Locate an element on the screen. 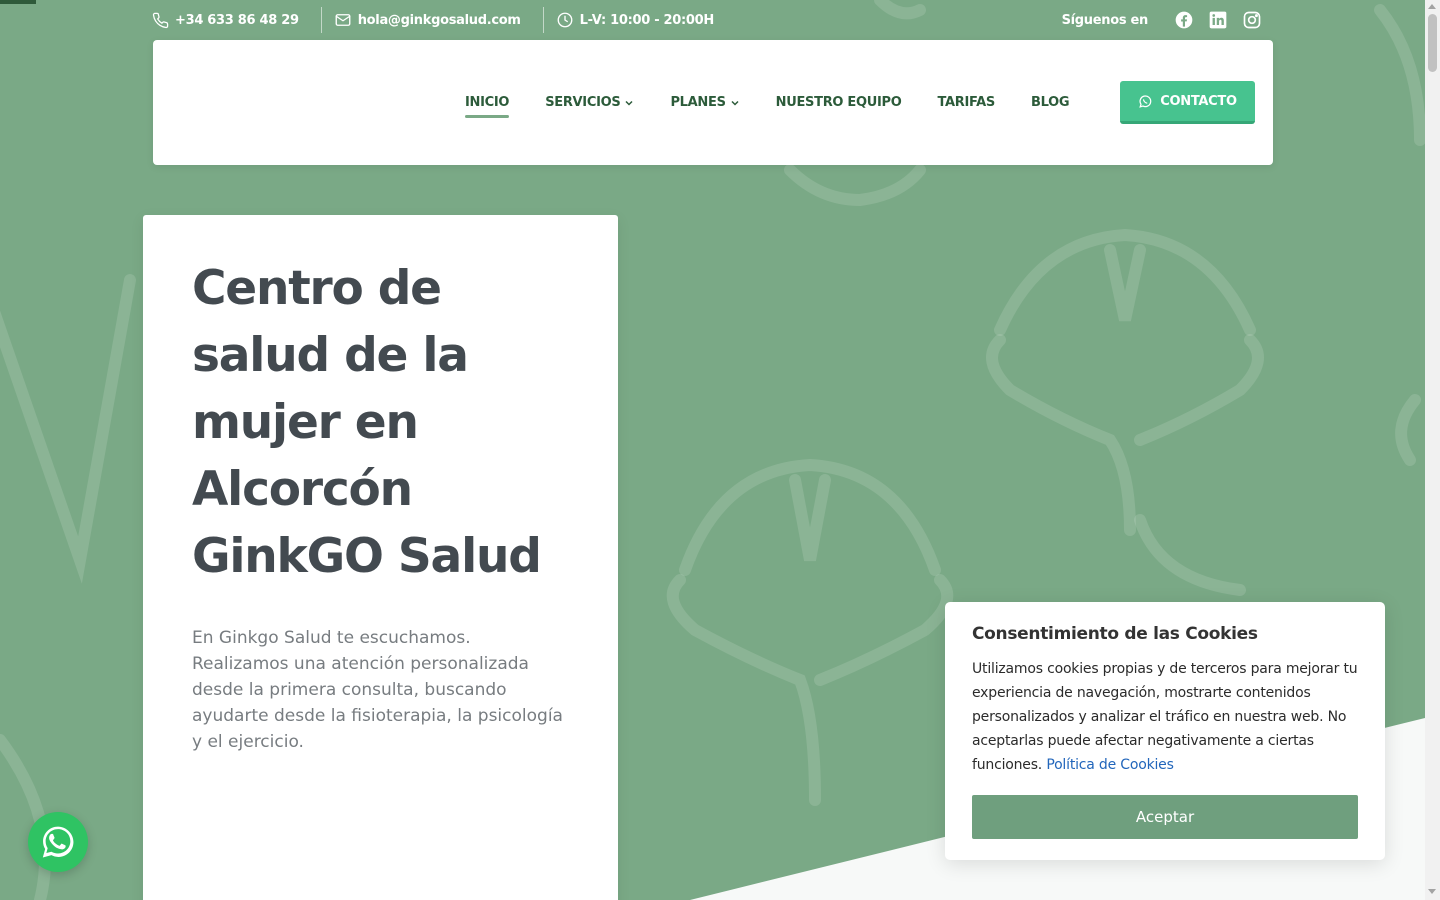 The image size is (1440, 900). nav-item-label: TARIFAS is located at coordinates (966, 102).